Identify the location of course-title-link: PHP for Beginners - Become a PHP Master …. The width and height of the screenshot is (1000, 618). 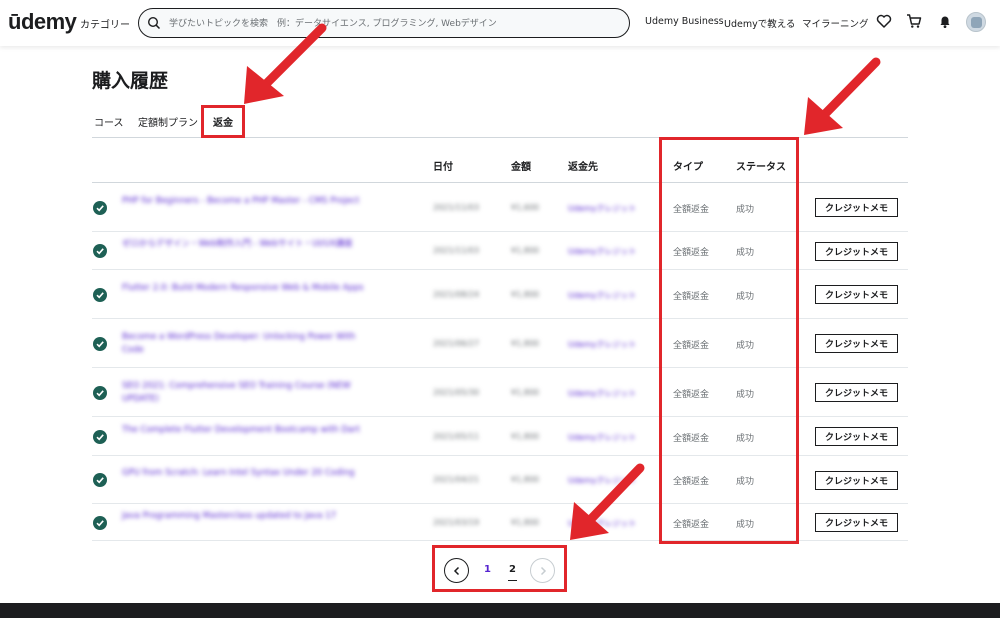
(244, 201).